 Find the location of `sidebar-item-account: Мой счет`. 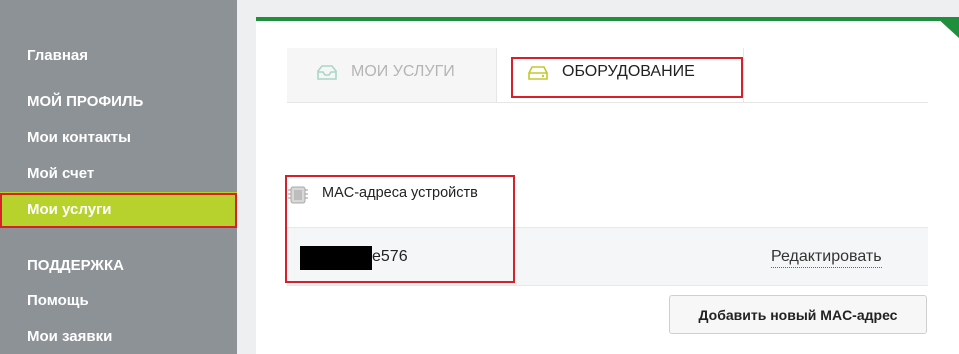

sidebar-item-account: Мой счет is located at coordinates (60, 173).